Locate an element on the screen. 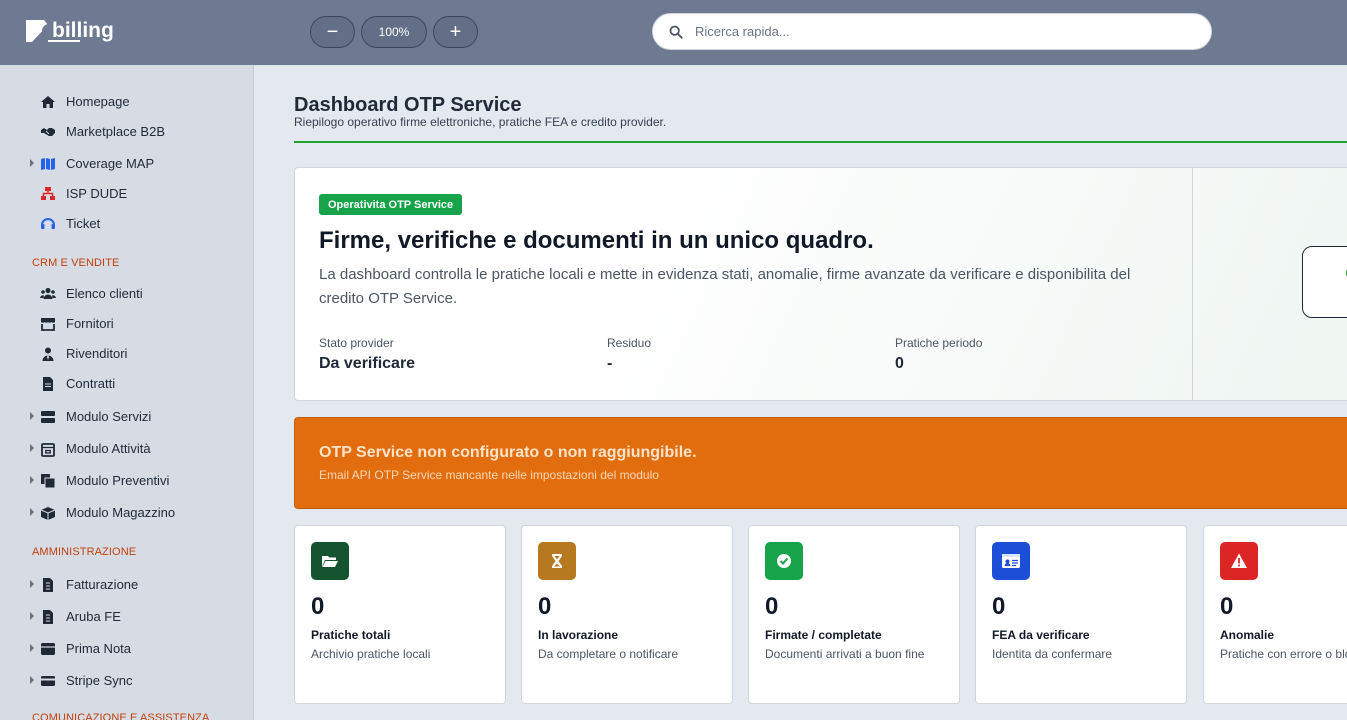 This screenshot has width=1347, height=720. zoom-reset-button: 100% is located at coordinates (394, 32).